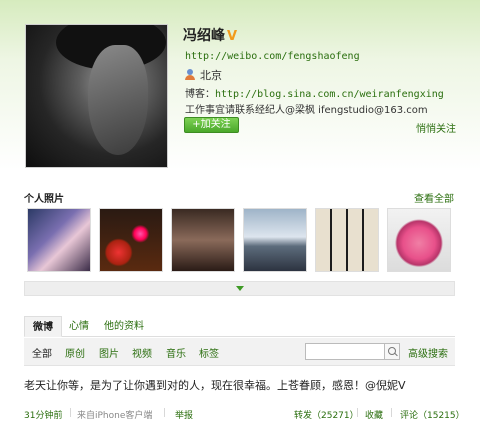  Describe the element at coordinates (190, 74) in the screenshot. I see `person-icon` at that location.